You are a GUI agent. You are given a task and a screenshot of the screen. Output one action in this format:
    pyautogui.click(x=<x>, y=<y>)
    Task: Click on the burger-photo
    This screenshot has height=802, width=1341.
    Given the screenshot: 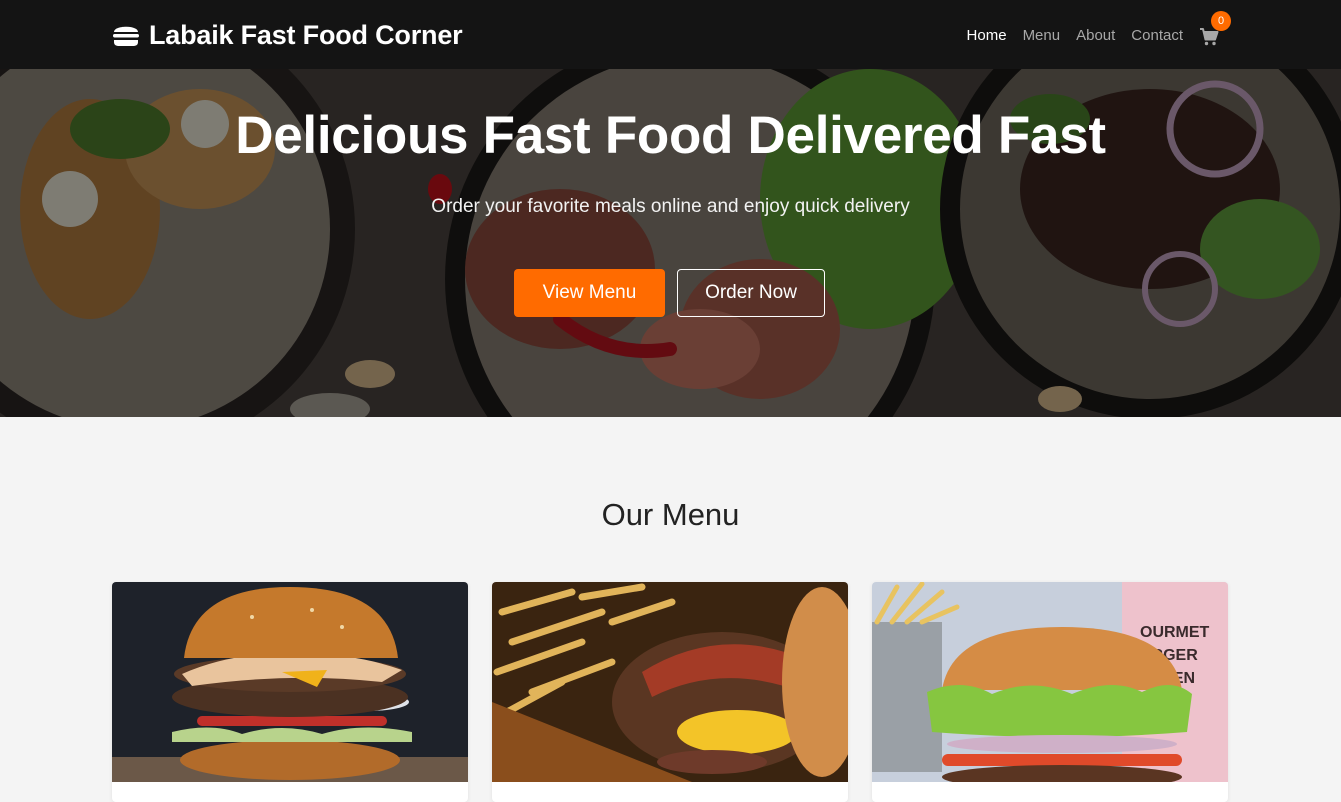 What is the action you would take?
    pyautogui.click(x=290, y=682)
    